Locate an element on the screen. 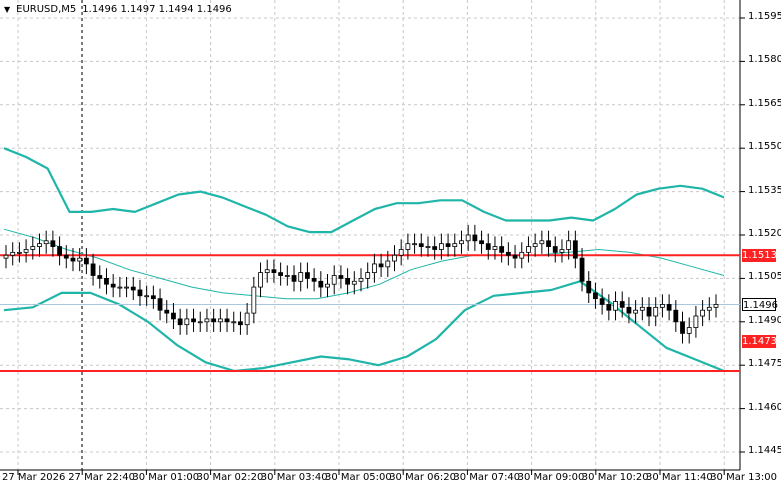 Image resolution: width=781 pixels, height=489 pixels. price-tick-label: 1.1490 is located at coordinates (764, 320).